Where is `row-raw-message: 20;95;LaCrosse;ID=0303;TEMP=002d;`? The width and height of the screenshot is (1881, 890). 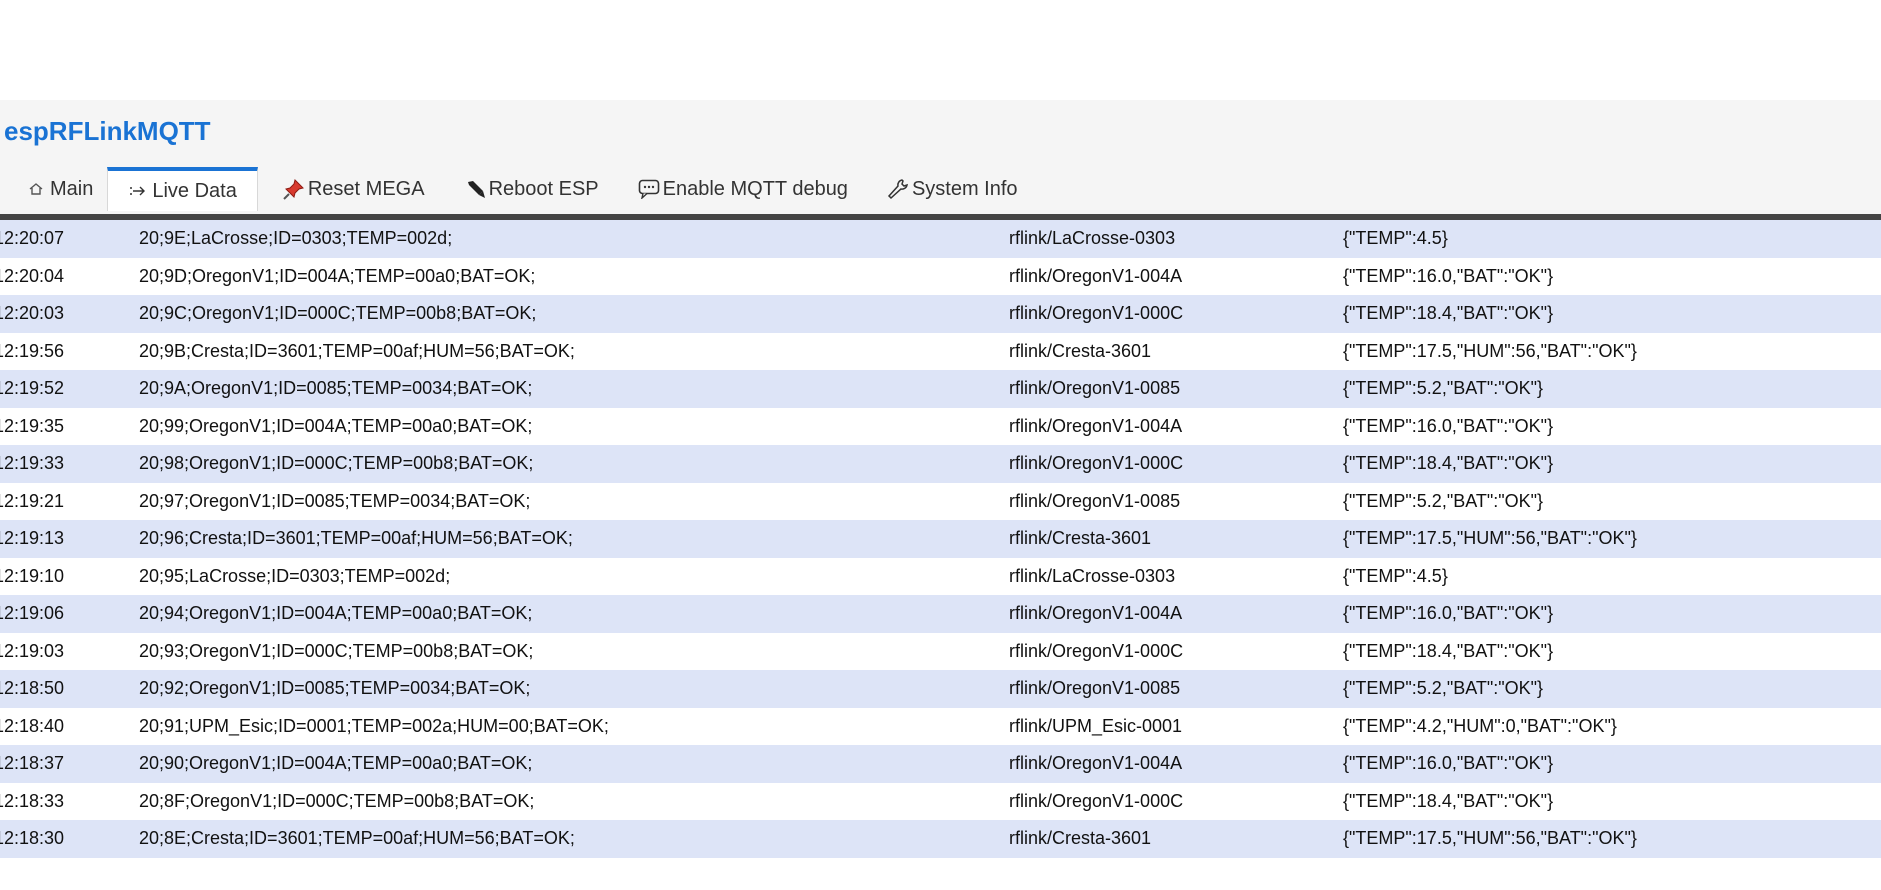
row-raw-message: 20;95;LaCrosse;ID=0303;TEMP=002d; is located at coordinates (574, 576).